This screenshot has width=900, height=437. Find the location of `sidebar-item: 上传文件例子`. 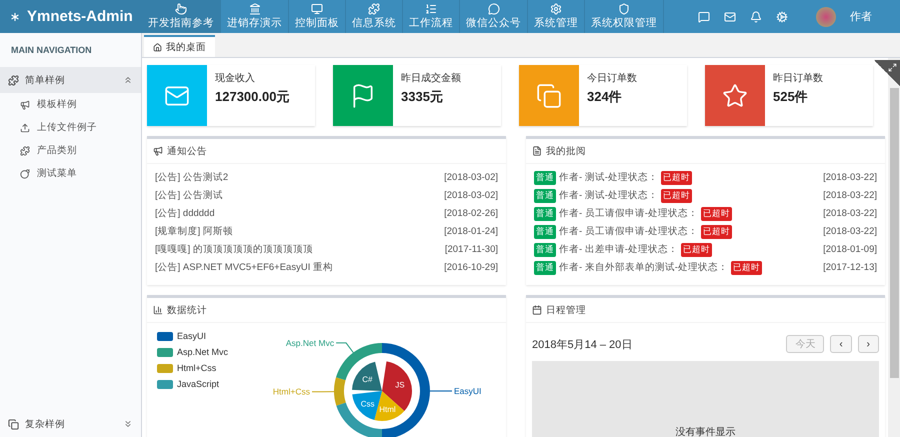

sidebar-item: 上传文件例子 is located at coordinates (70, 127).